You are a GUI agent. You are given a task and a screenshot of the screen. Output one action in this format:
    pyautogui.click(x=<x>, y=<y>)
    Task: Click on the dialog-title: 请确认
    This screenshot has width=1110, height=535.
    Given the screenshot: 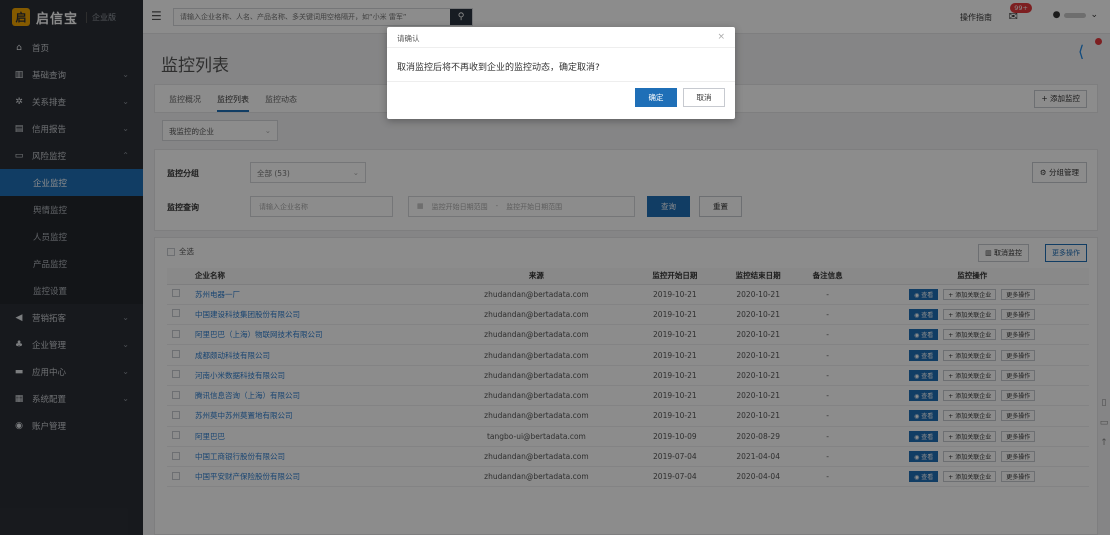 What is the action you would take?
    pyautogui.click(x=408, y=38)
    